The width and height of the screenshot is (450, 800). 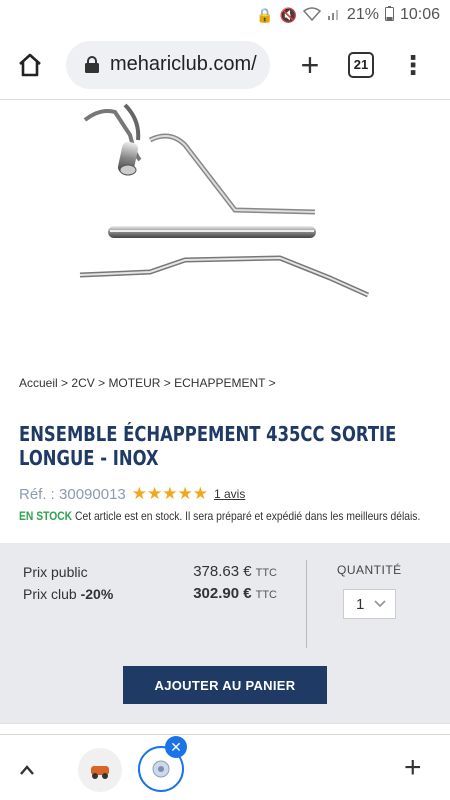 I want to click on add-to-cart-button: AJOUTER AU PANIER, so click(x=225, y=685).